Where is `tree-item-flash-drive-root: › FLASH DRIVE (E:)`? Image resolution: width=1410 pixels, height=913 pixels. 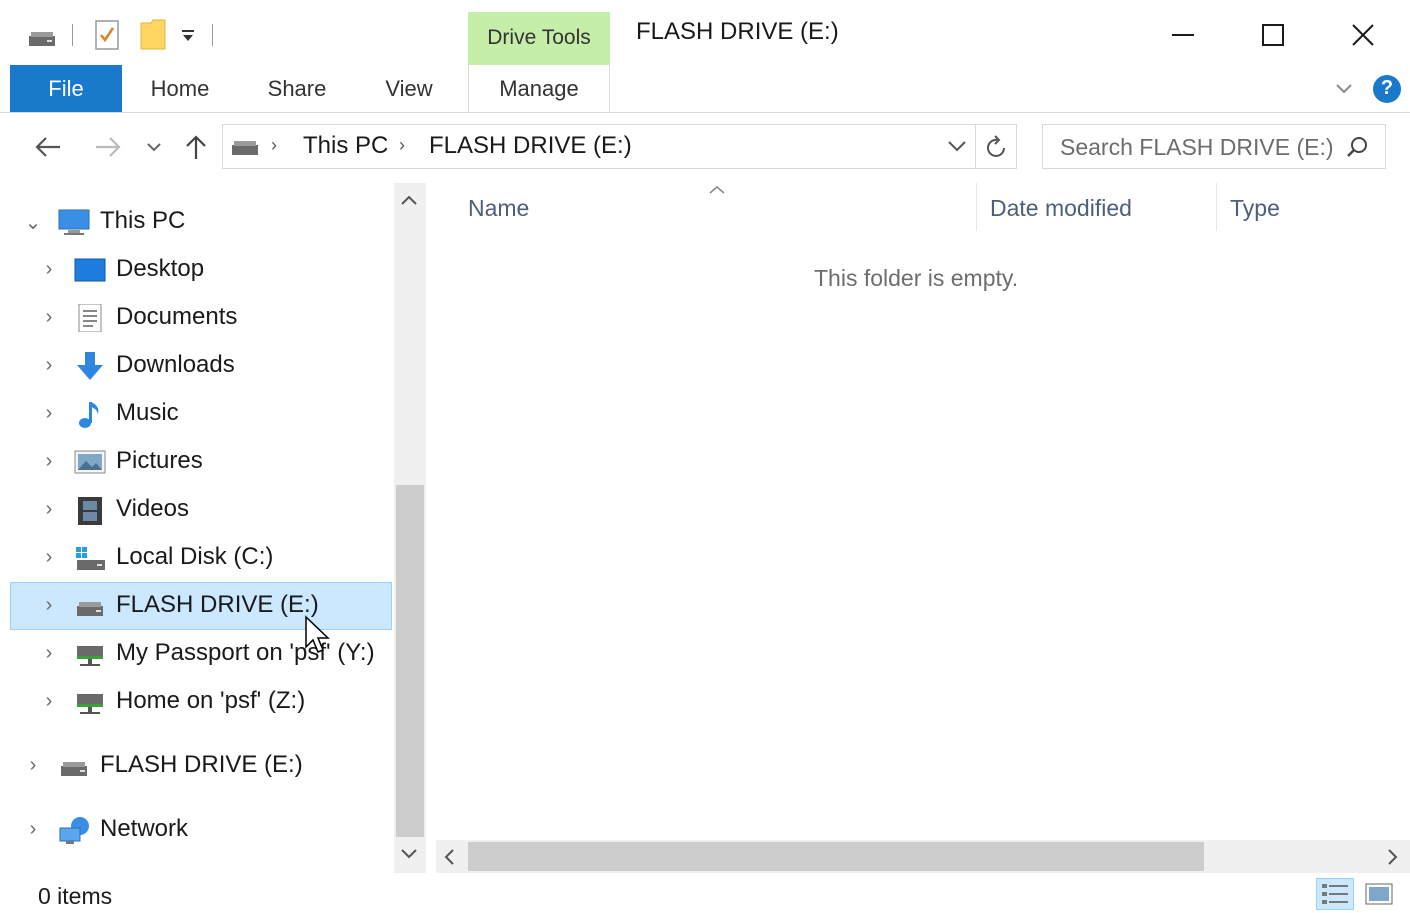 tree-item-flash-drive-root: › FLASH DRIVE (E:) is located at coordinates (201, 766).